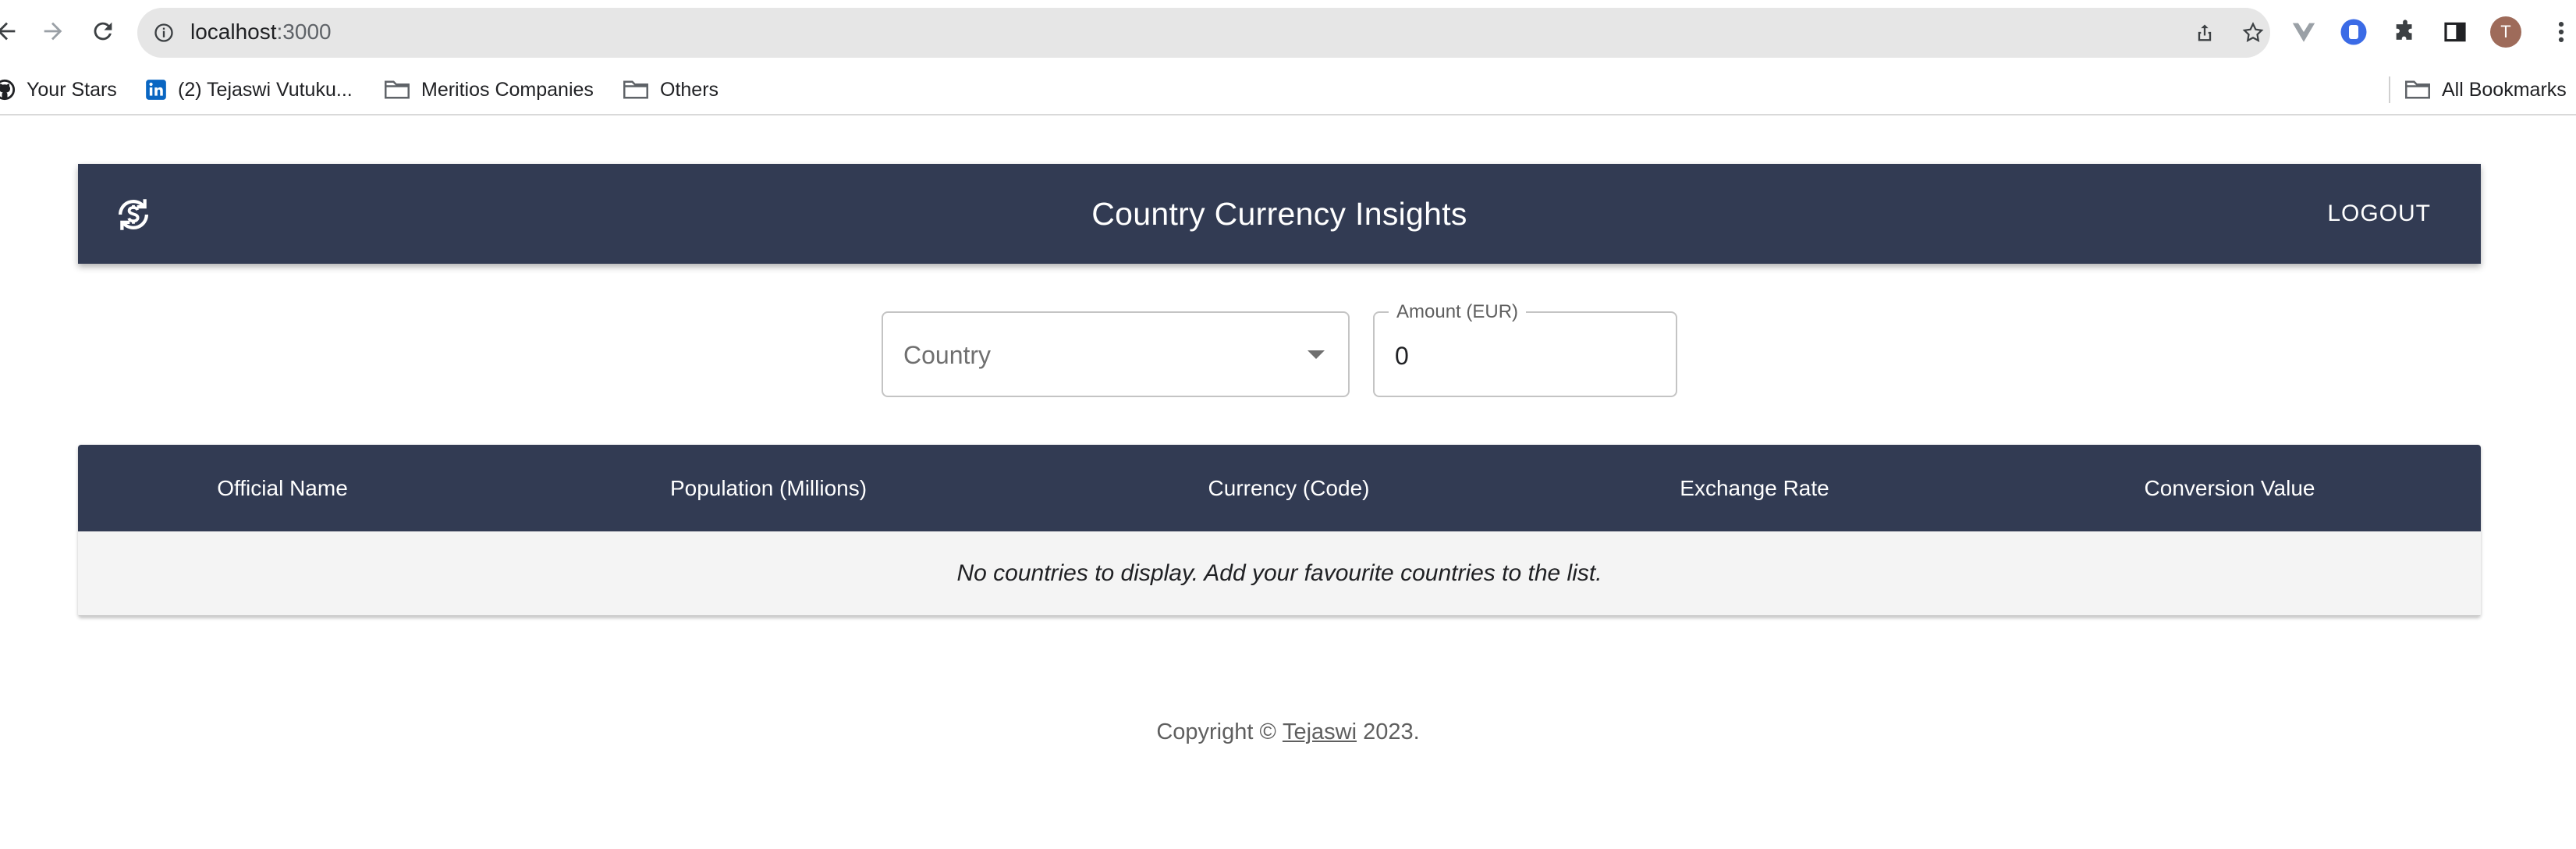  Describe the element at coordinates (507, 89) in the screenshot. I see `bookmark-label: Meritios Companies` at that location.